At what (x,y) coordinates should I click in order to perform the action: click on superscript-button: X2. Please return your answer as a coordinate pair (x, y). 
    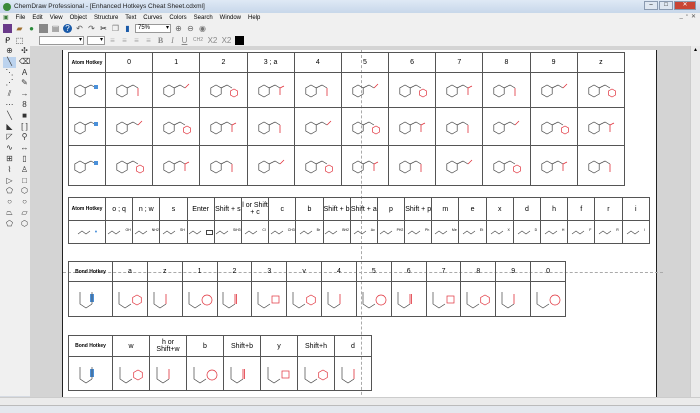
    Looking at the image, I should click on (226, 40).